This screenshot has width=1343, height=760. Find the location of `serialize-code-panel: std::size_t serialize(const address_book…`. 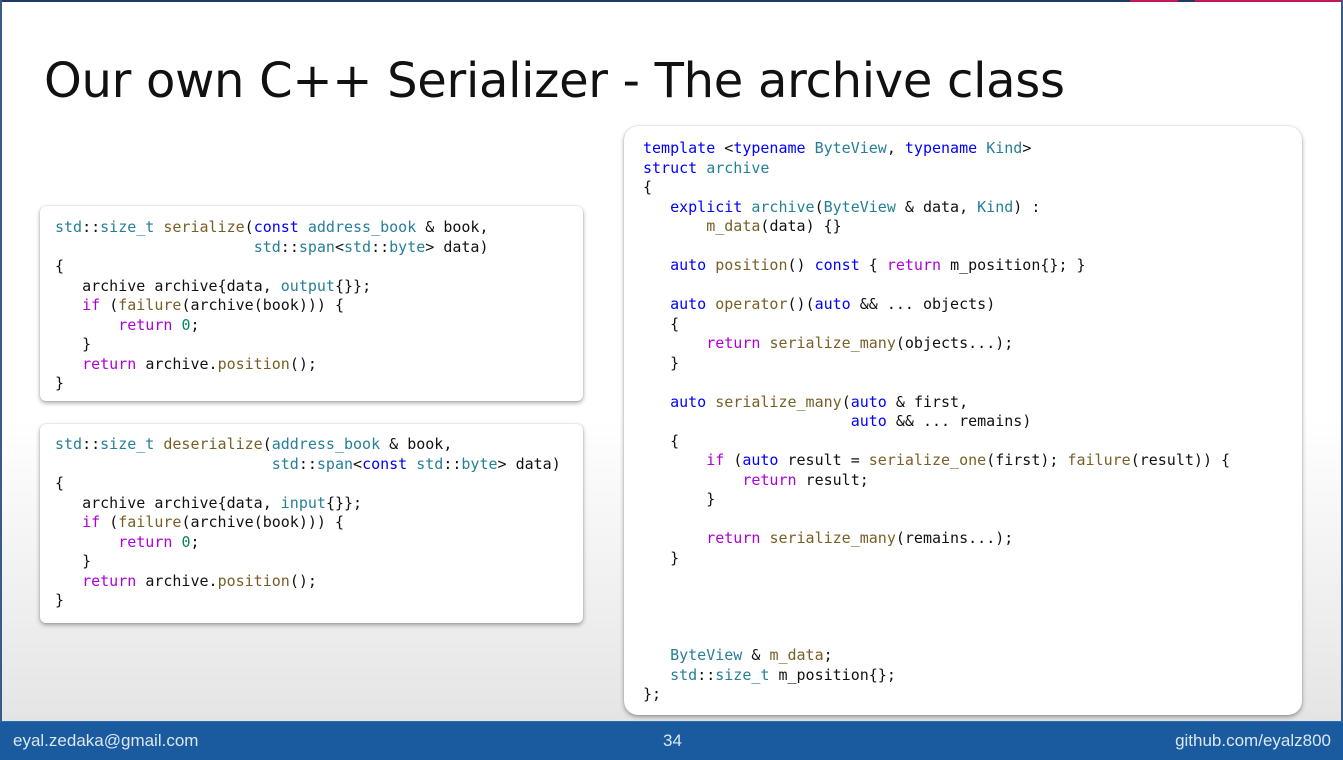

serialize-code-panel: std::size_t serialize(const address_book… is located at coordinates (311, 303).